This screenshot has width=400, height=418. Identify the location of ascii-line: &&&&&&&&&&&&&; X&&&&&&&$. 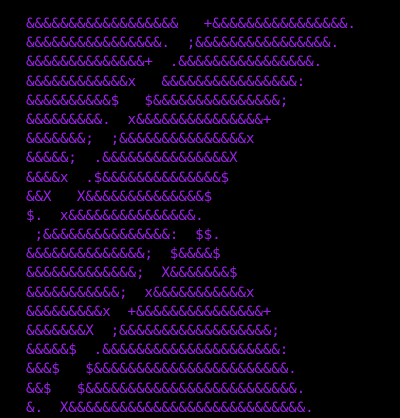
(132, 273).